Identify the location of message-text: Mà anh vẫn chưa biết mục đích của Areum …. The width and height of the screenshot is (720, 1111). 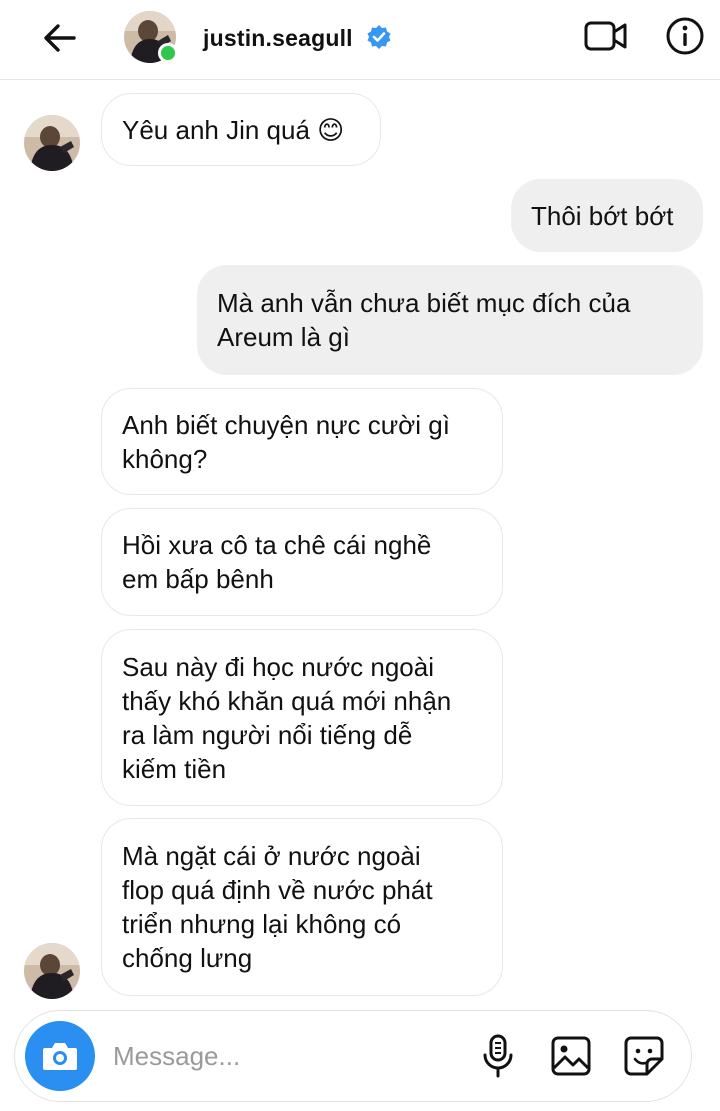
(424, 320).